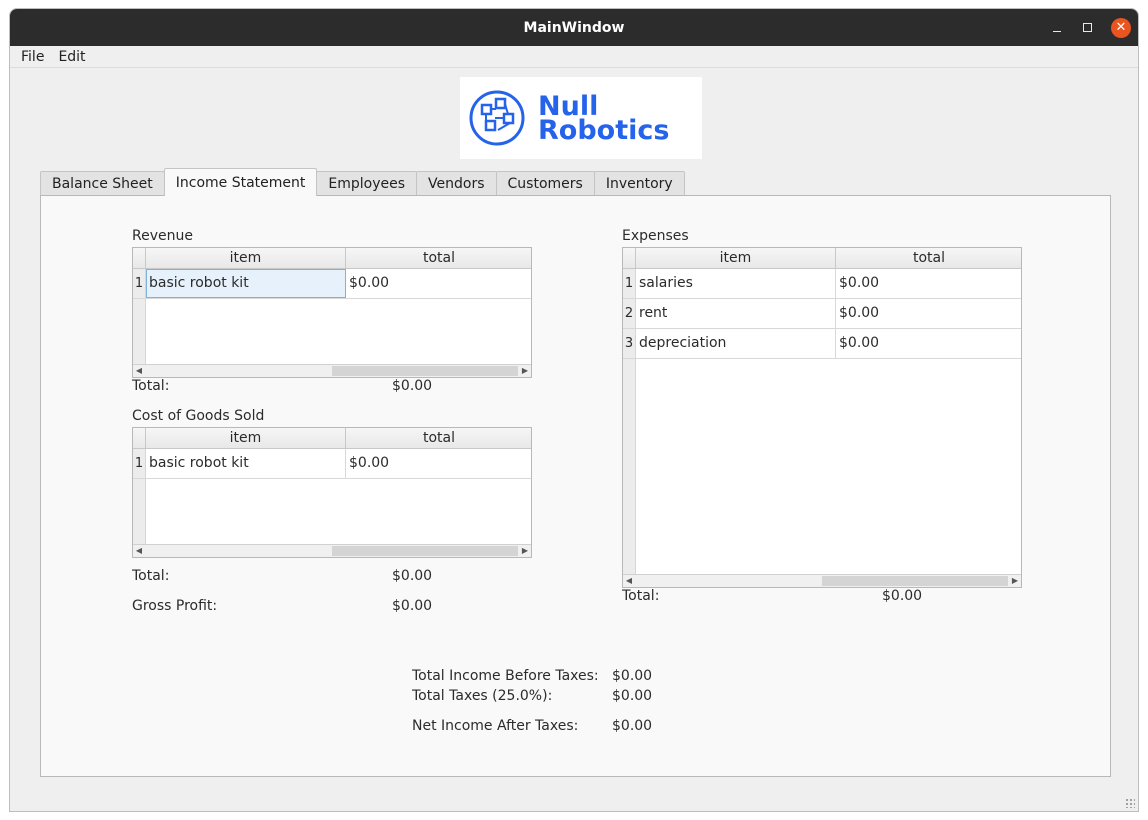 The height and width of the screenshot is (820, 1148). Describe the element at coordinates (151, 576) in the screenshot. I see `cogs-total-label: Total:` at that location.